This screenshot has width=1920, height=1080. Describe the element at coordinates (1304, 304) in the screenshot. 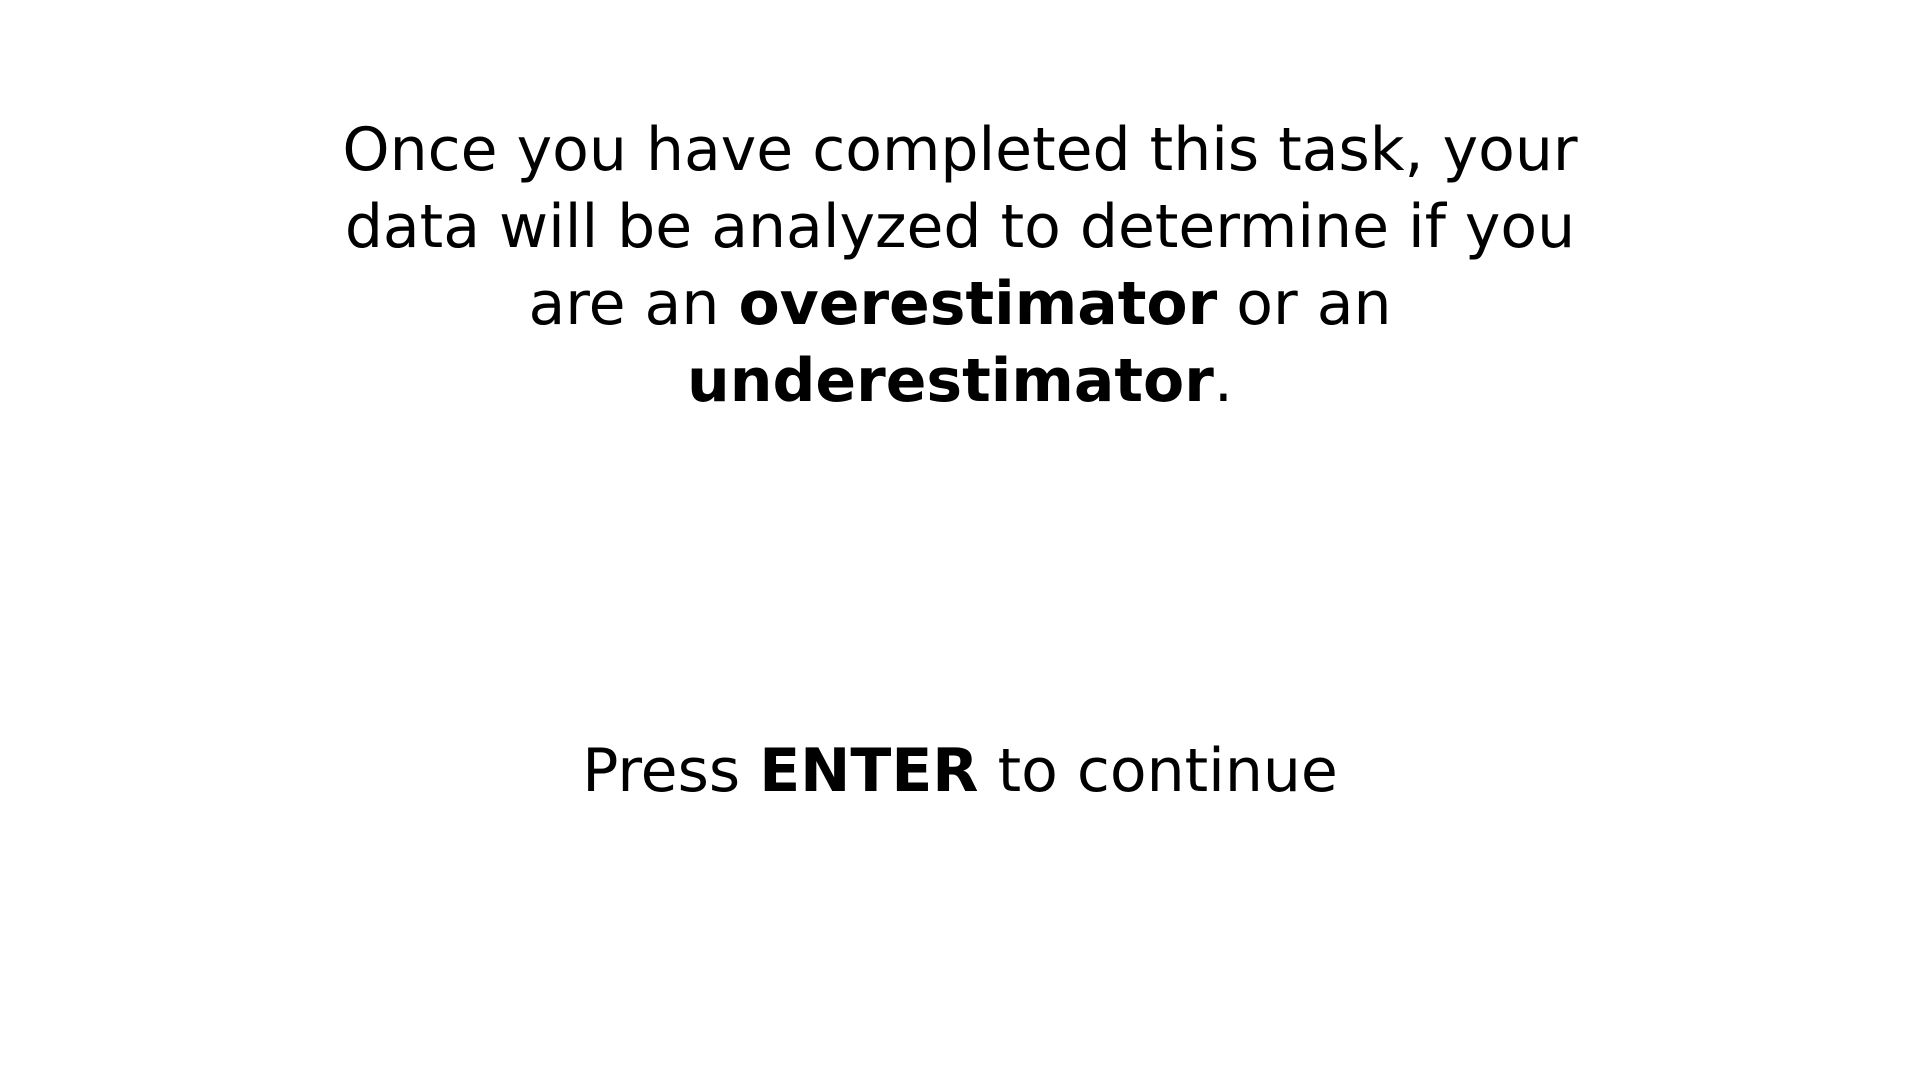

I see `instruction-part-2: or an` at that location.